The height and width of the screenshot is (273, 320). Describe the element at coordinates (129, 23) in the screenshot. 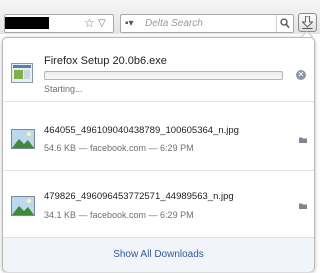

I see `search-engine-icon: ▪▾` at that location.